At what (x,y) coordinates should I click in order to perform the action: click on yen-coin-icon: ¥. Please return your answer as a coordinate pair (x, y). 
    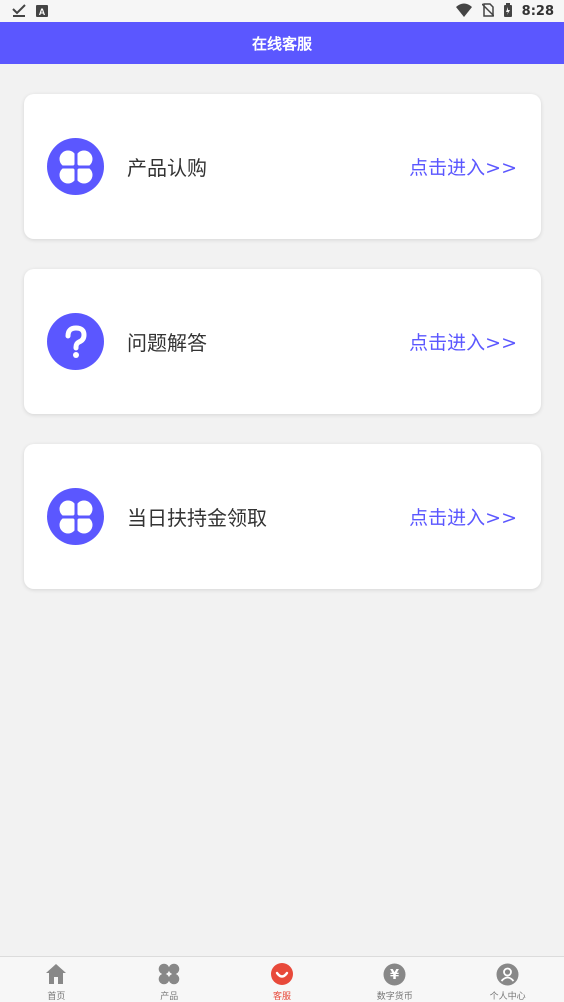
    Looking at the image, I should click on (395, 974).